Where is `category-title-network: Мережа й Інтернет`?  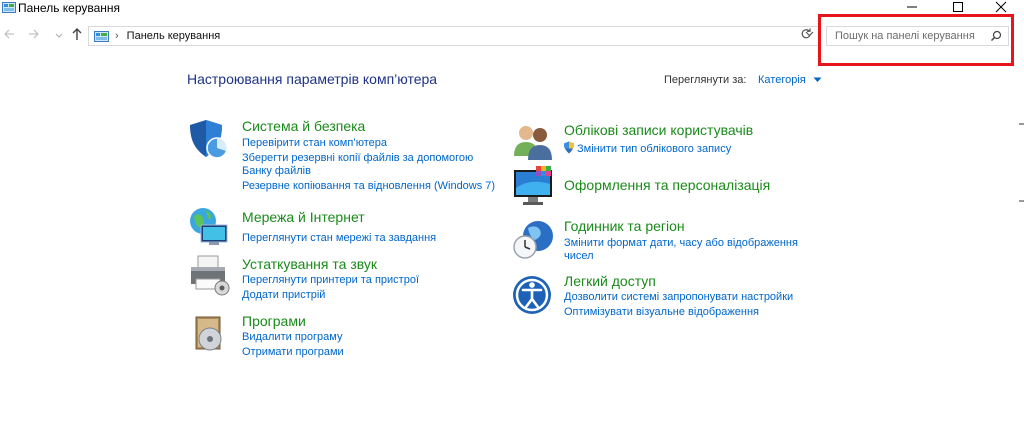 category-title-network: Мережа й Інтернет is located at coordinates (303, 217).